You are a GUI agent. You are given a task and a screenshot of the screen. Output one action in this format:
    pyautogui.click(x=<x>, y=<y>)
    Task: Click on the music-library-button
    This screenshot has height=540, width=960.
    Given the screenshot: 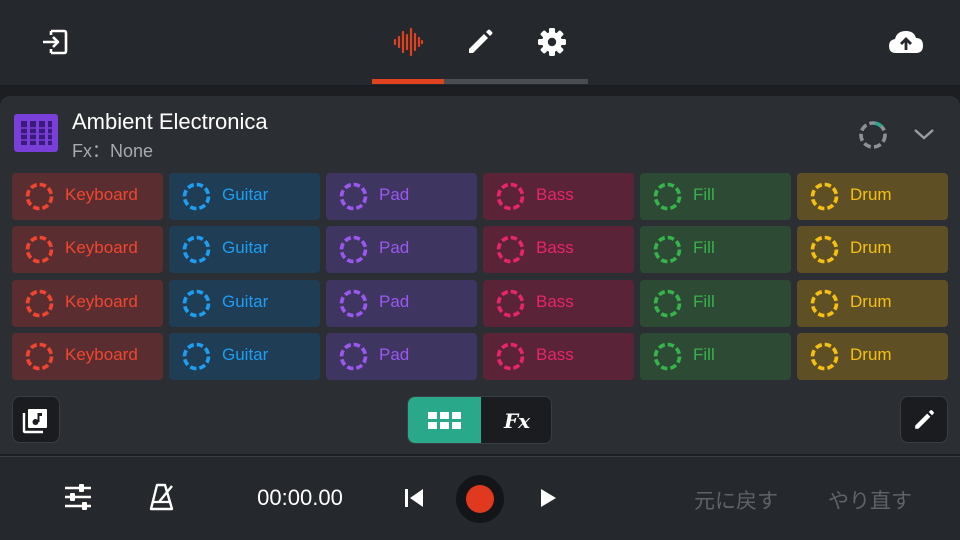 What is the action you would take?
    pyautogui.click(x=36, y=419)
    